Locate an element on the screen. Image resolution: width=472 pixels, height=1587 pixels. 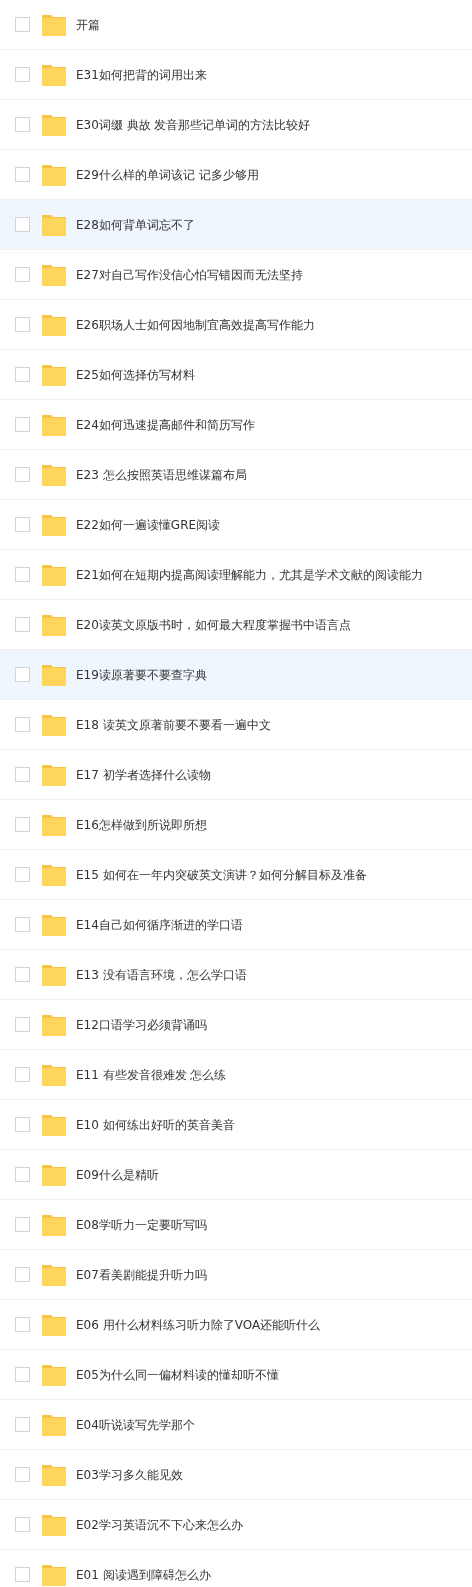
folder-name: E12口语学习必须背诵吗 is located at coordinates (141, 1024).